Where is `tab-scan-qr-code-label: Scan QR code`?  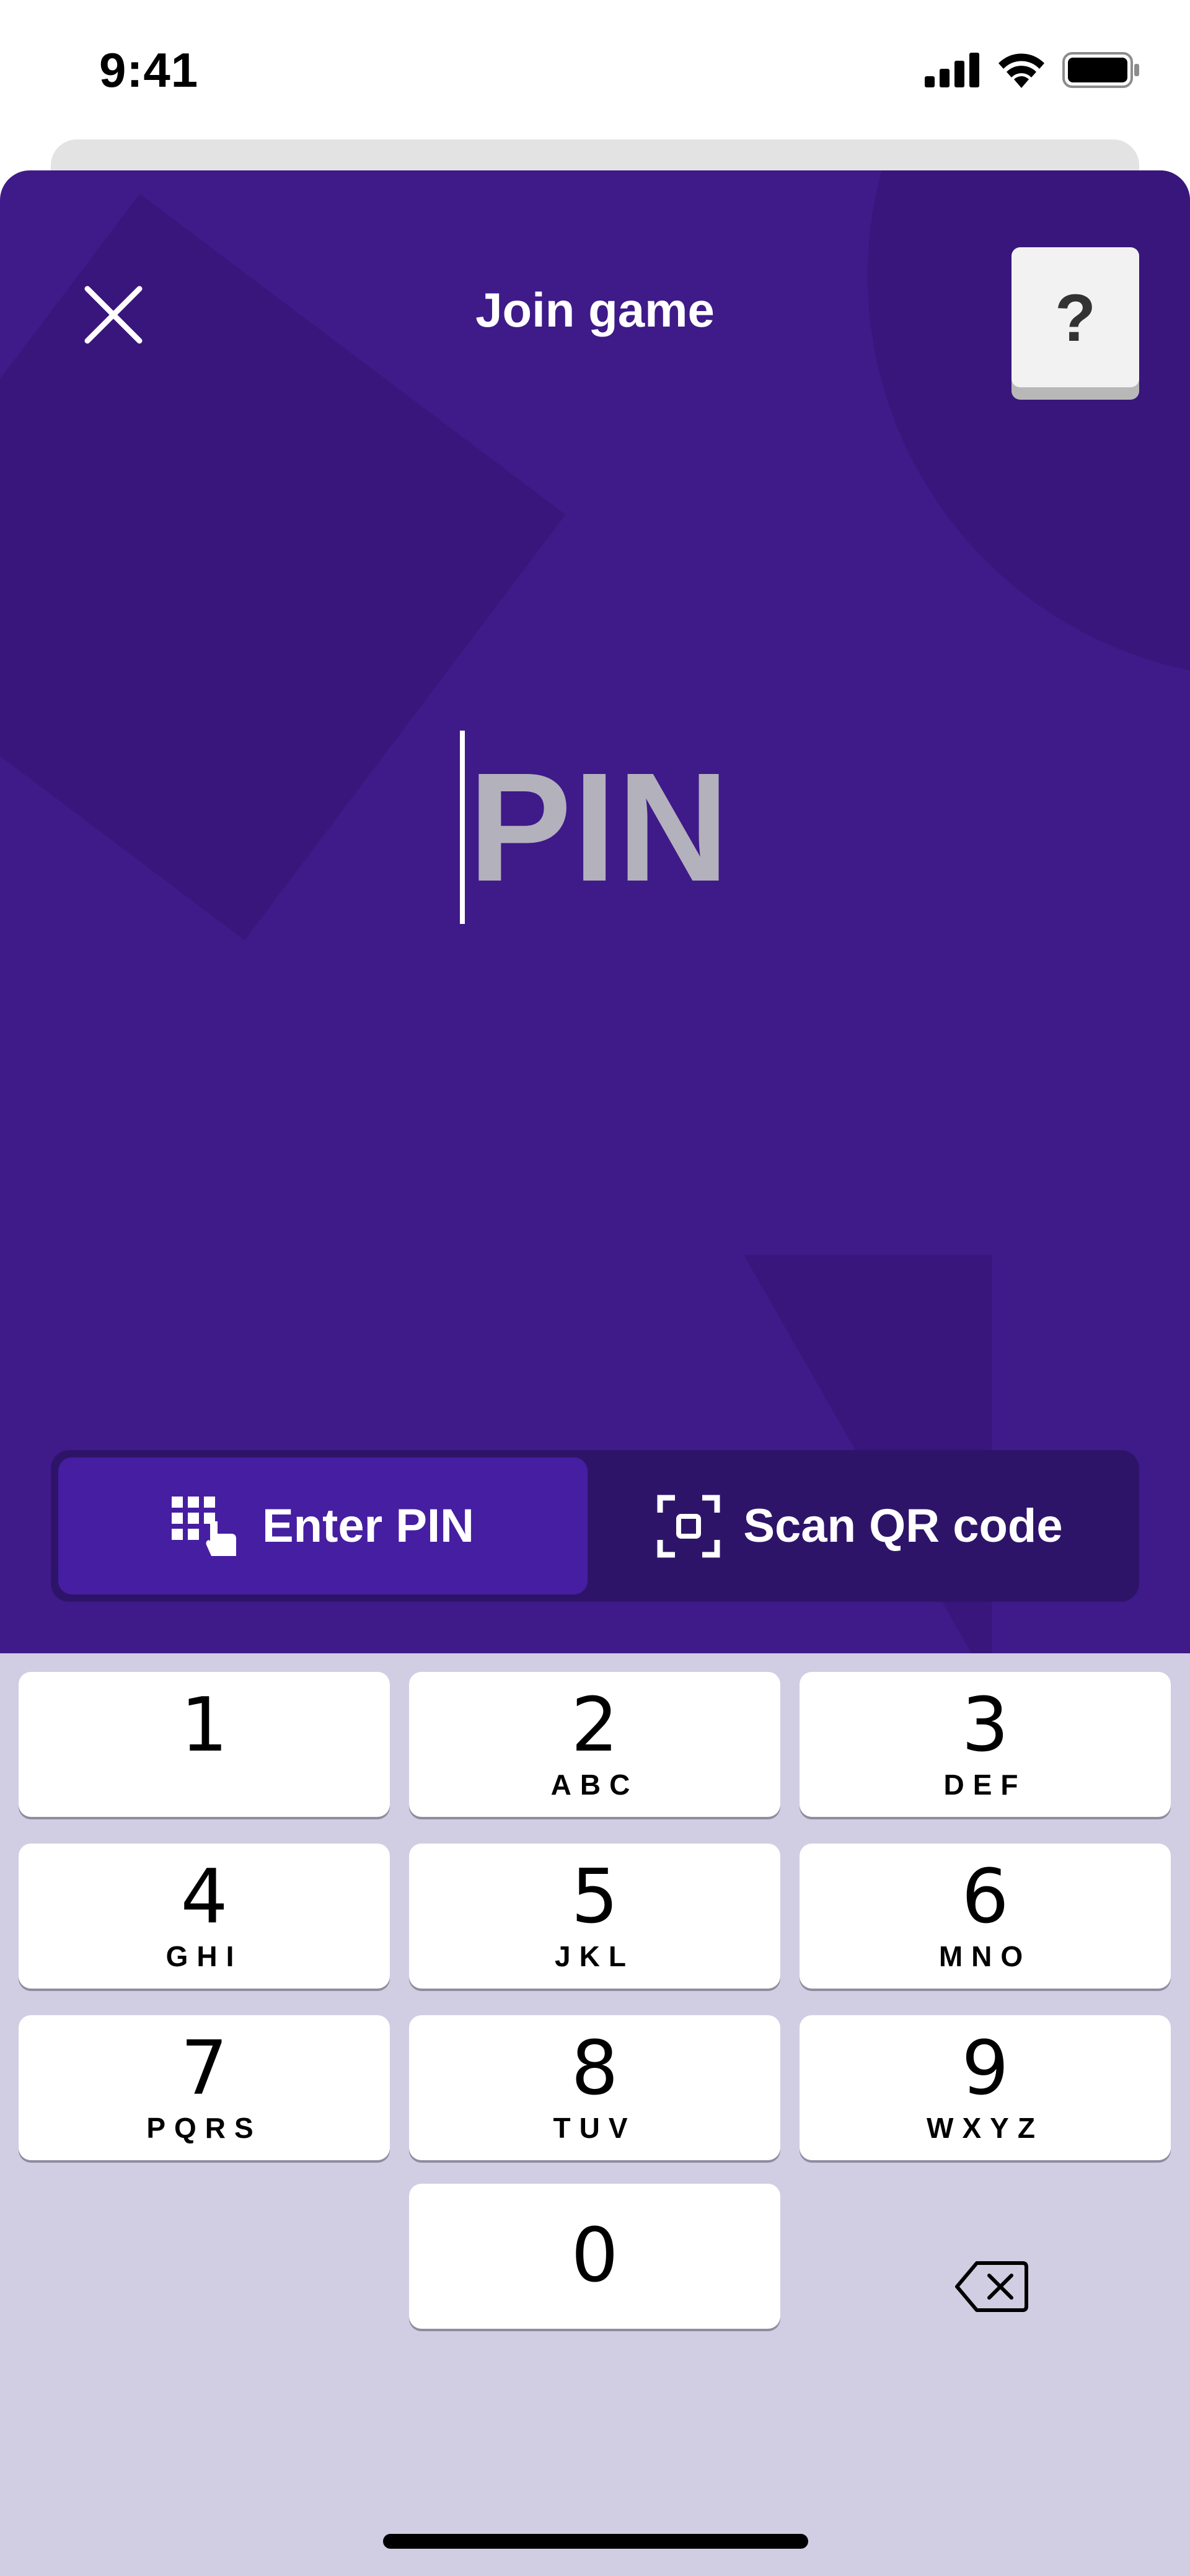 tab-scan-qr-code-label: Scan QR code is located at coordinates (903, 1526).